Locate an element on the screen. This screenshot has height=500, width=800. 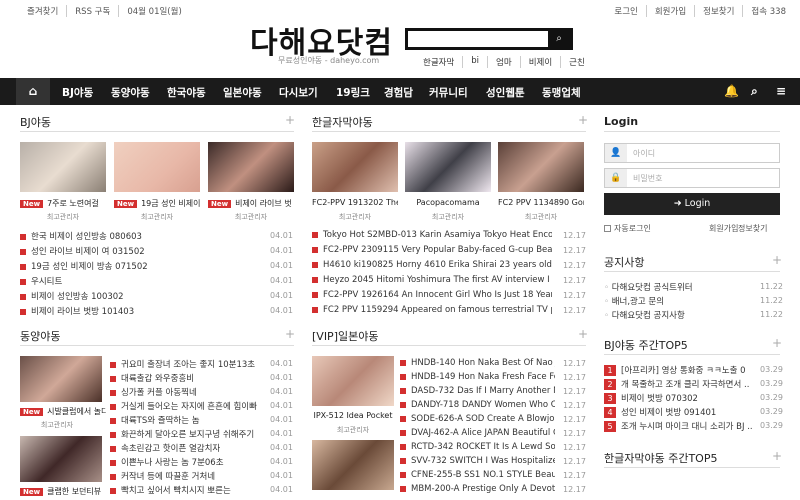
username-input: 👤 아이디 is located at coordinates (692, 153).